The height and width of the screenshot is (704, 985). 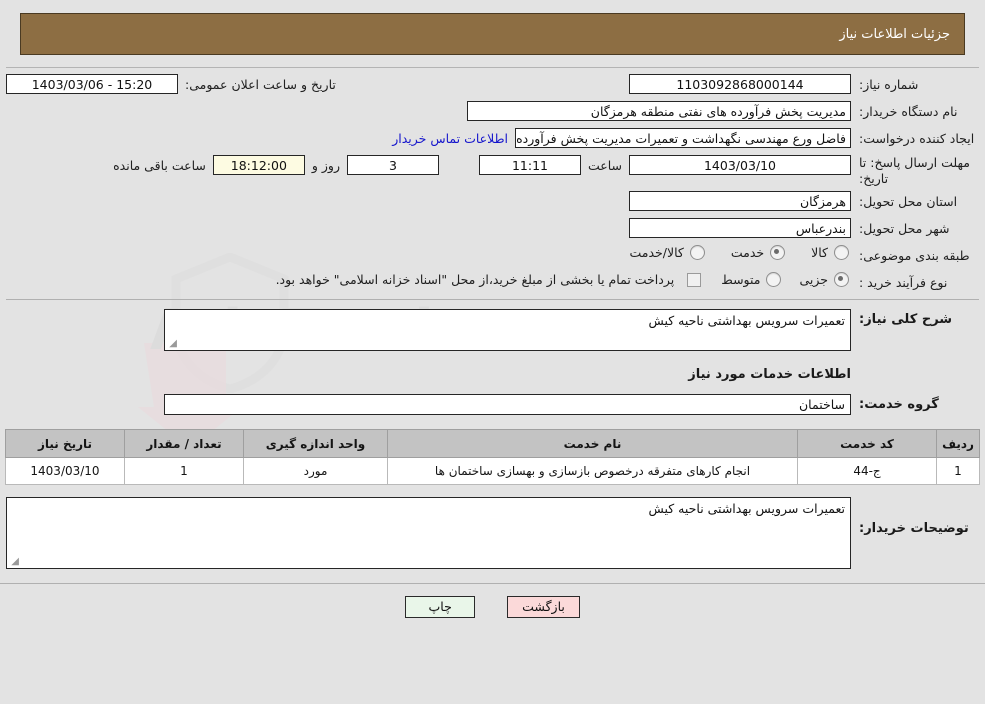 What do you see at coordinates (543, 607) in the screenshot?
I see `back-button: بازگشت` at bounding box center [543, 607].